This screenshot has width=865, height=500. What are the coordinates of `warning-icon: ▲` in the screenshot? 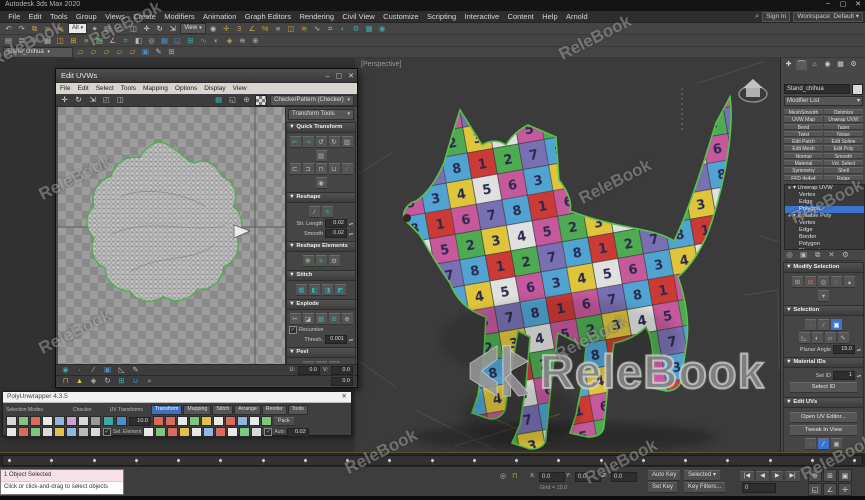 It's located at (79, 381).